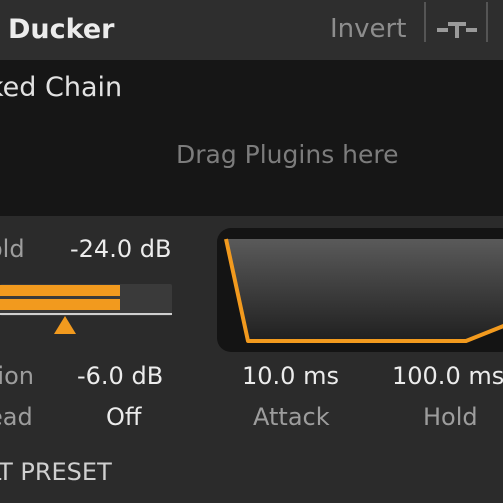  What do you see at coordinates (290, 376) in the screenshot?
I see `attack-value: 10.0 ms` at bounding box center [290, 376].